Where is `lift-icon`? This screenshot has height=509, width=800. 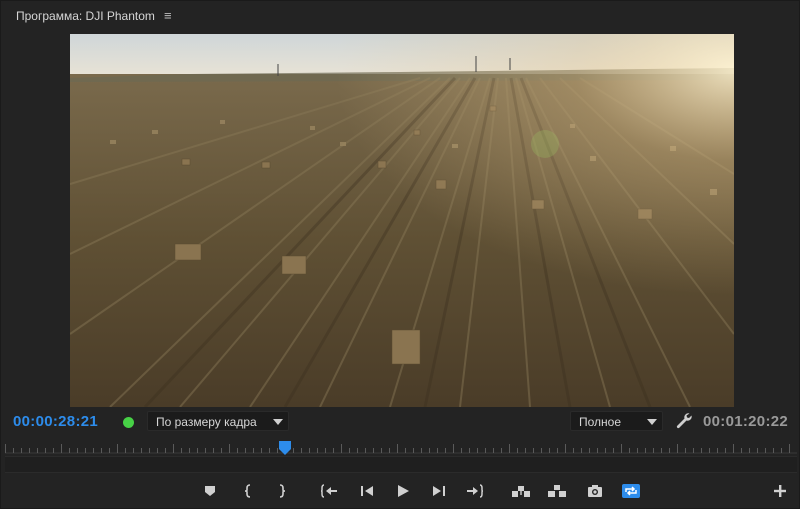
lift-icon is located at coordinates (521, 491).